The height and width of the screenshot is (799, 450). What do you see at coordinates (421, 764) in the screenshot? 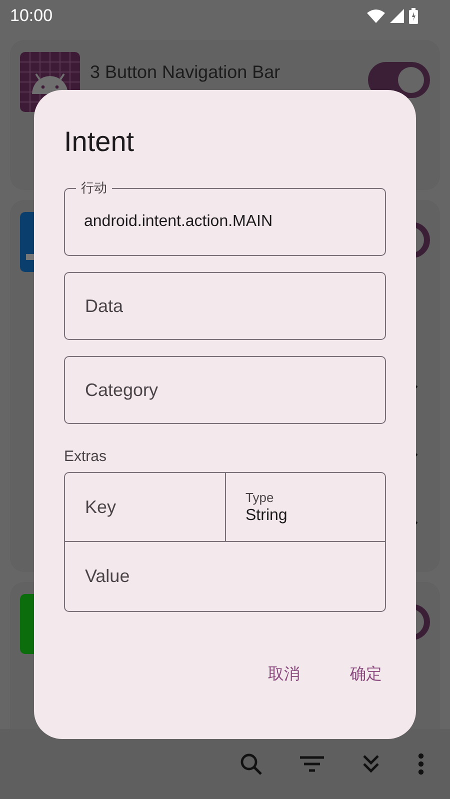
I see `more-icon` at bounding box center [421, 764].